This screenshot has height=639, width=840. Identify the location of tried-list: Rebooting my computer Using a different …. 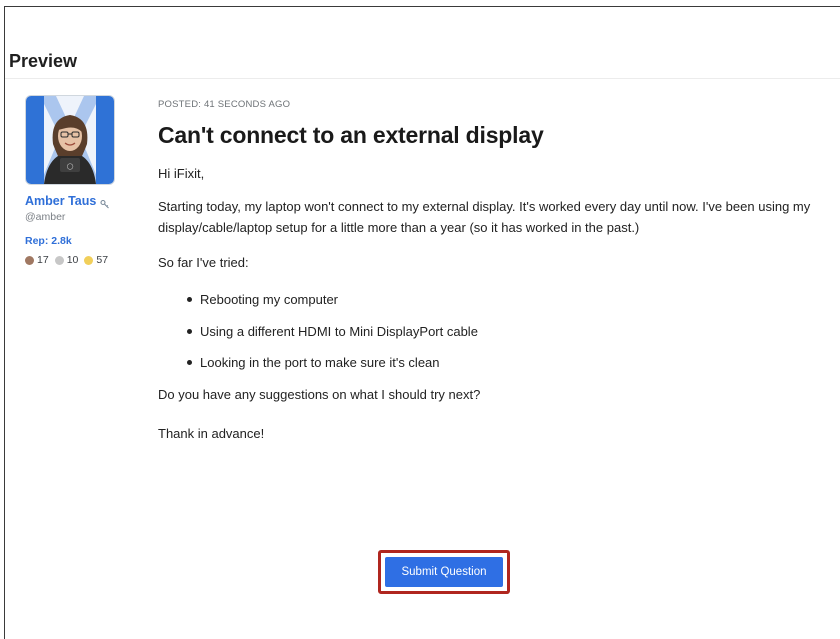
(499, 331).